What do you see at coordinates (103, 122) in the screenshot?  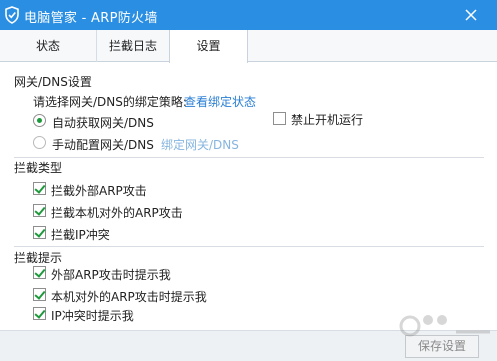 I see `auto-gateway-label: 自动获取网关/DNS` at bounding box center [103, 122].